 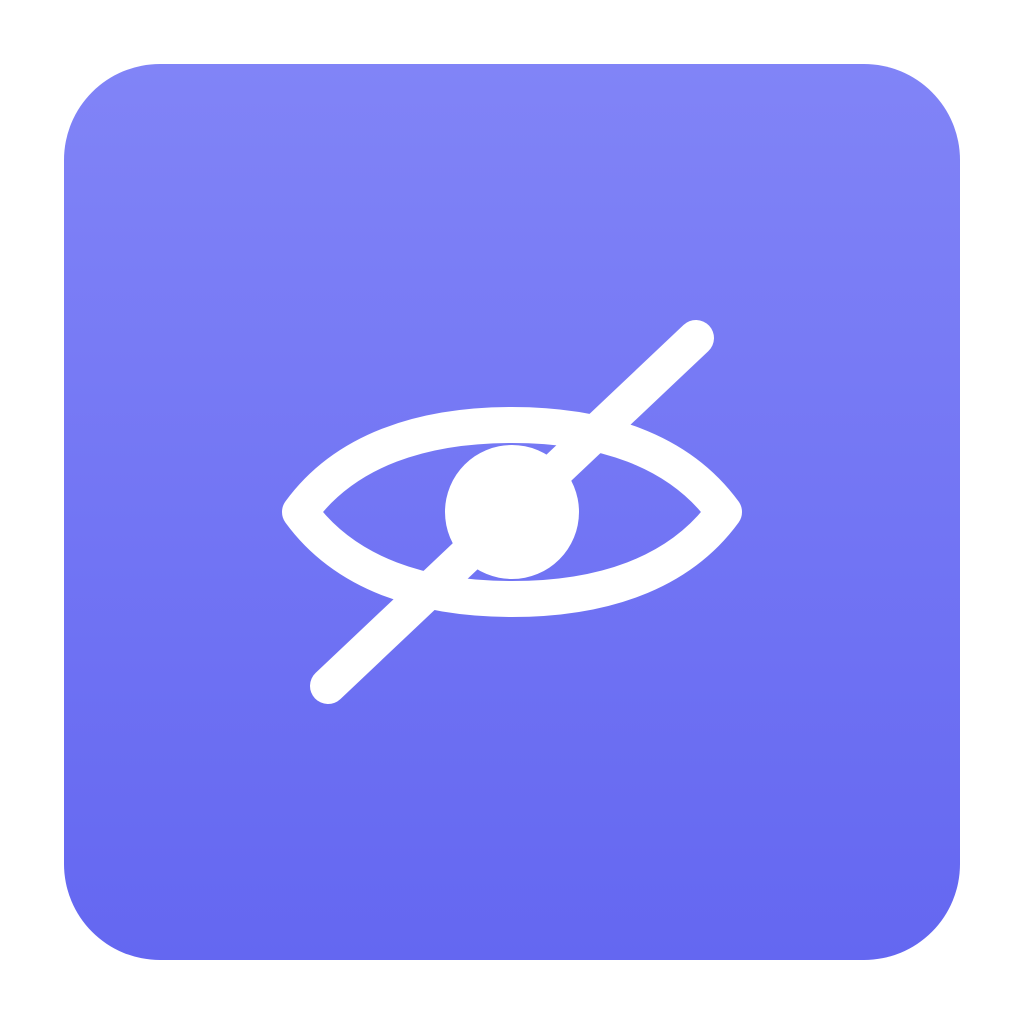 I want to click on eye-pupil, so click(x=512, y=512).